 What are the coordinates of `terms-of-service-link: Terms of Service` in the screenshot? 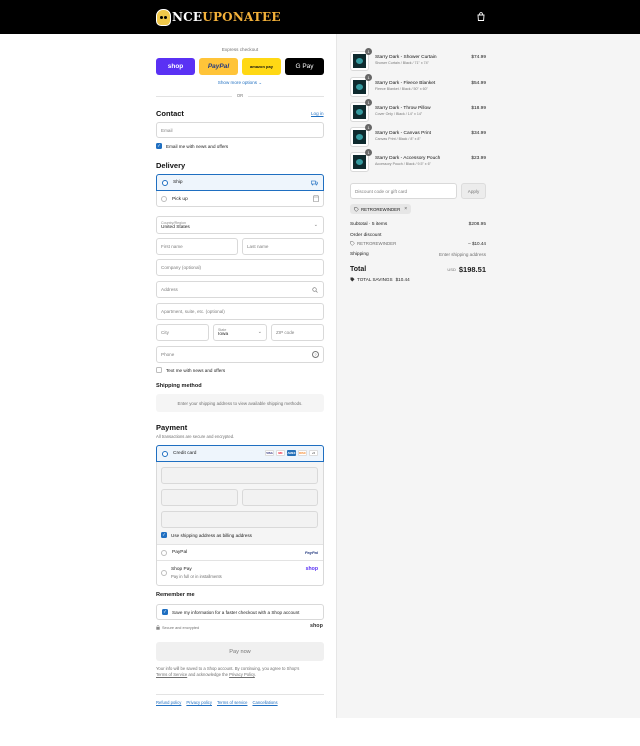 It's located at (171, 674).